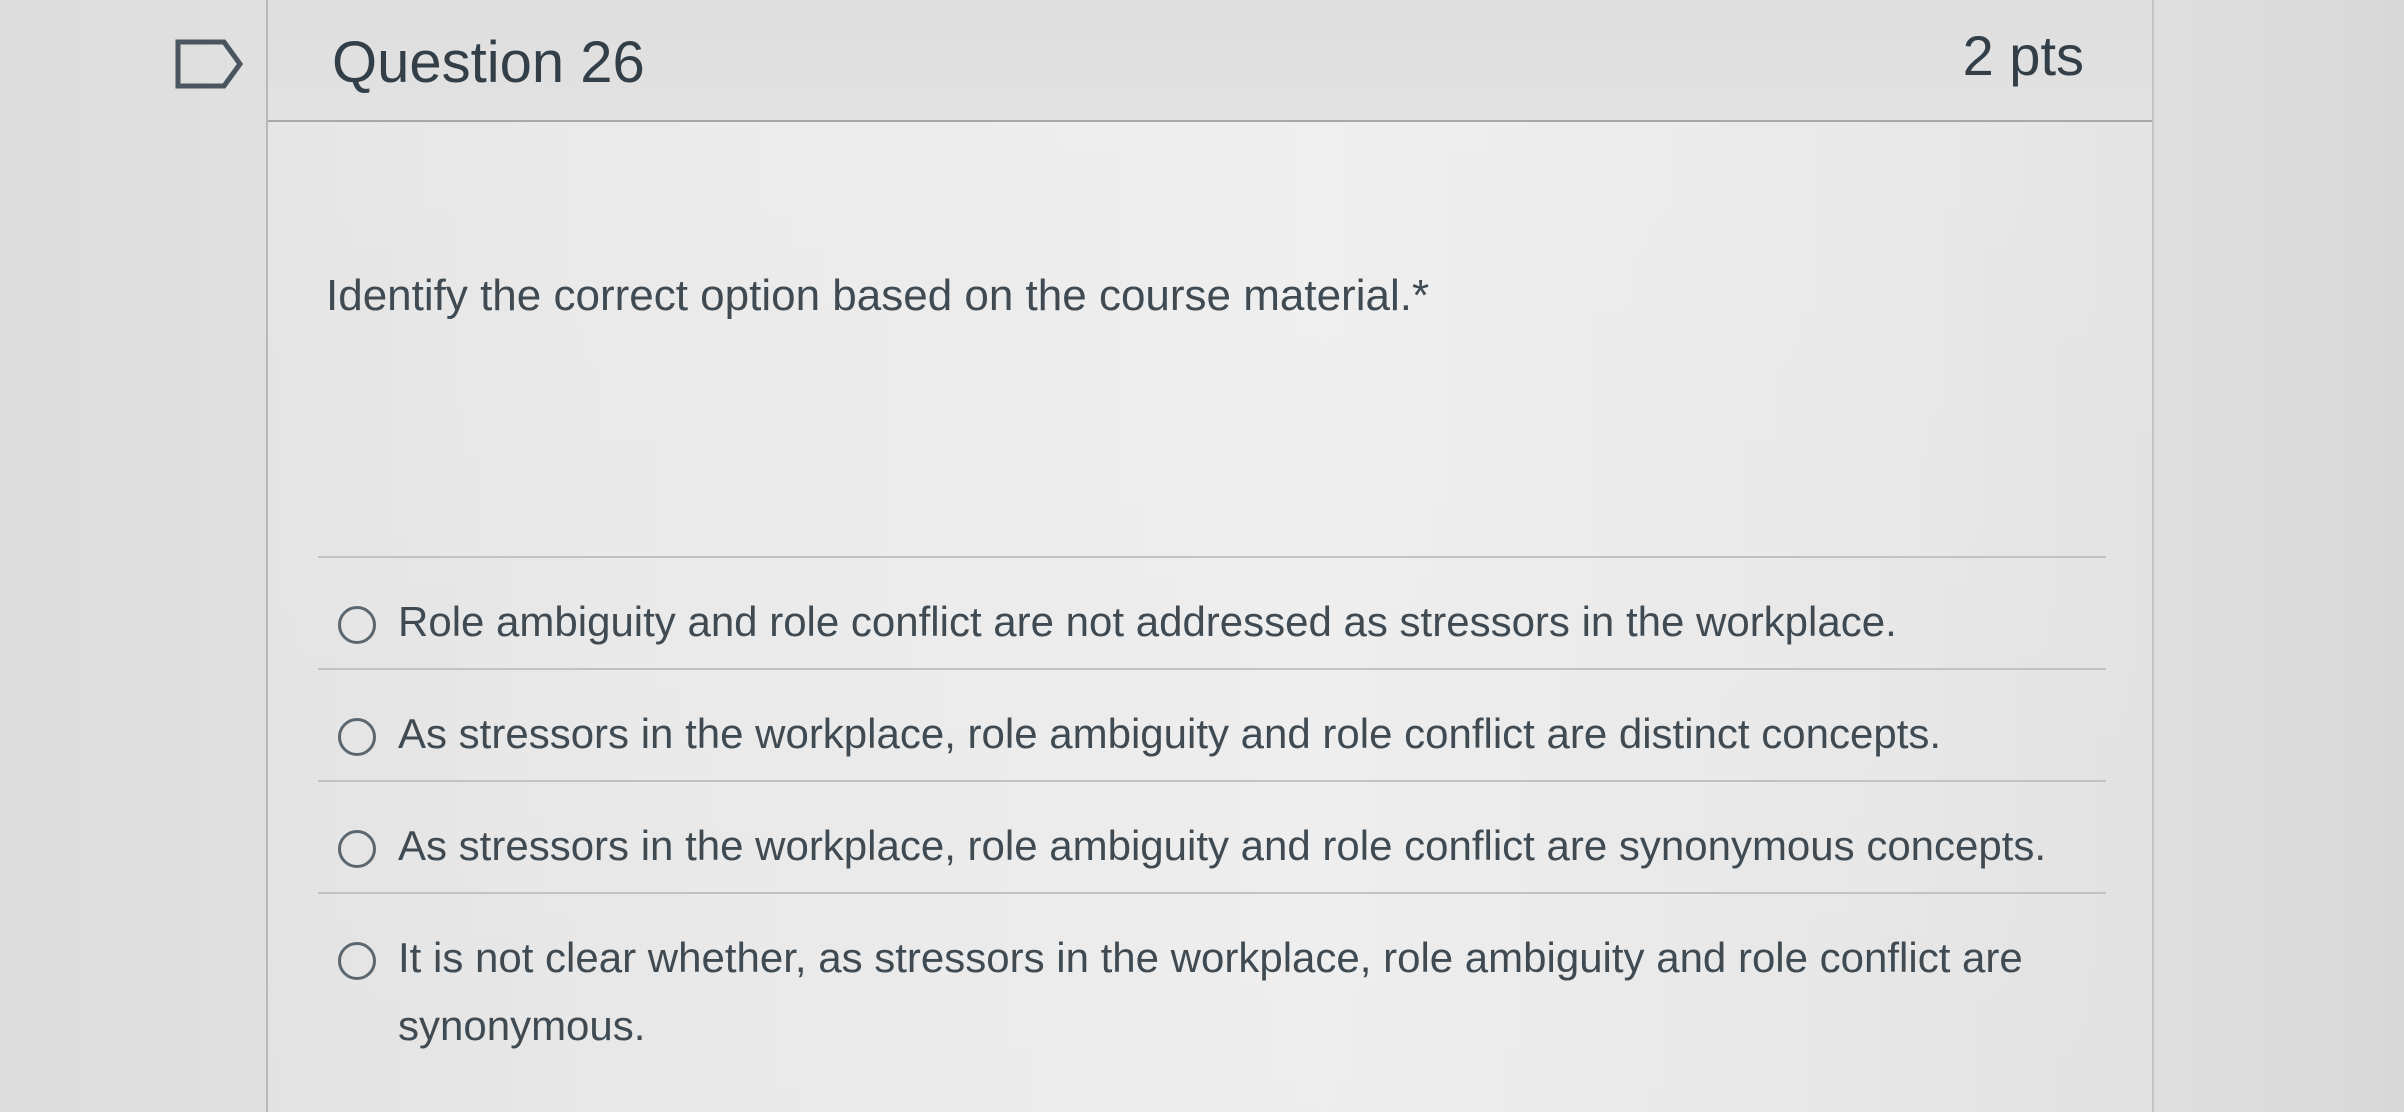  Describe the element at coordinates (488, 62) in the screenshot. I see `question-title: Question 26` at that location.